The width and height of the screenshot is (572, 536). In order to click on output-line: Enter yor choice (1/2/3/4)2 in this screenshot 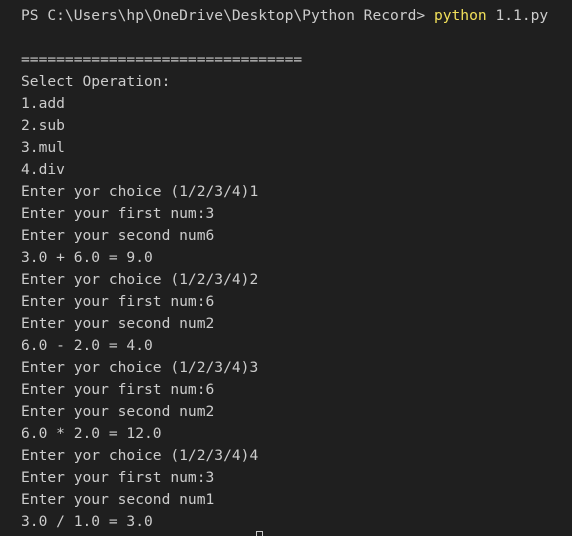, I will do `click(140, 279)`.